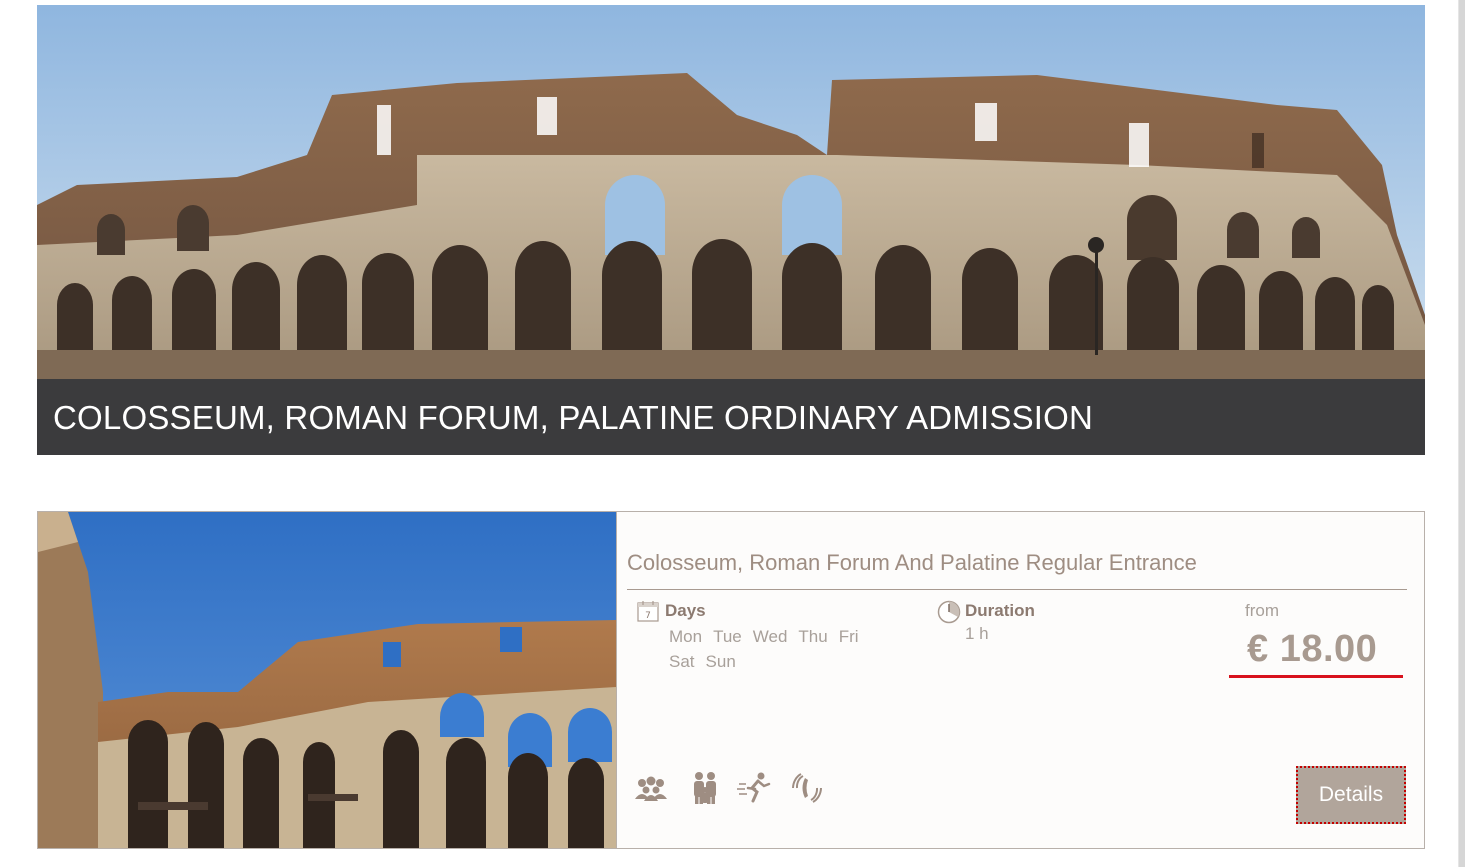 The width and height of the screenshot is (1465, 867). Describe the element at coordinates (648, 616) in the screenshot. I see `calendar-icon-number: 7` at that location.